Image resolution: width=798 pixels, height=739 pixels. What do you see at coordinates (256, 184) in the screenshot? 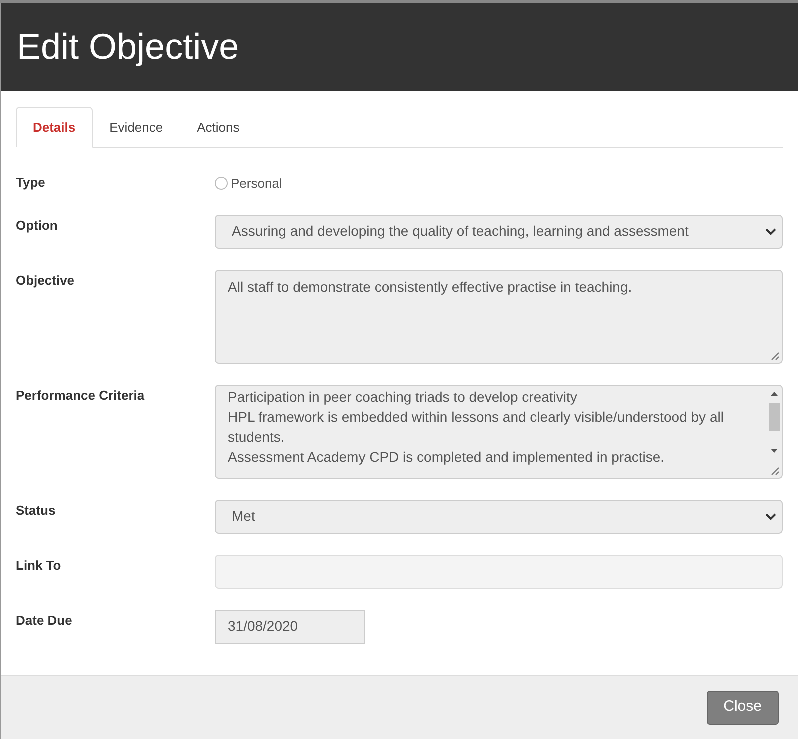
I see `radio-label: Personal` at bounding box center [256, 184].